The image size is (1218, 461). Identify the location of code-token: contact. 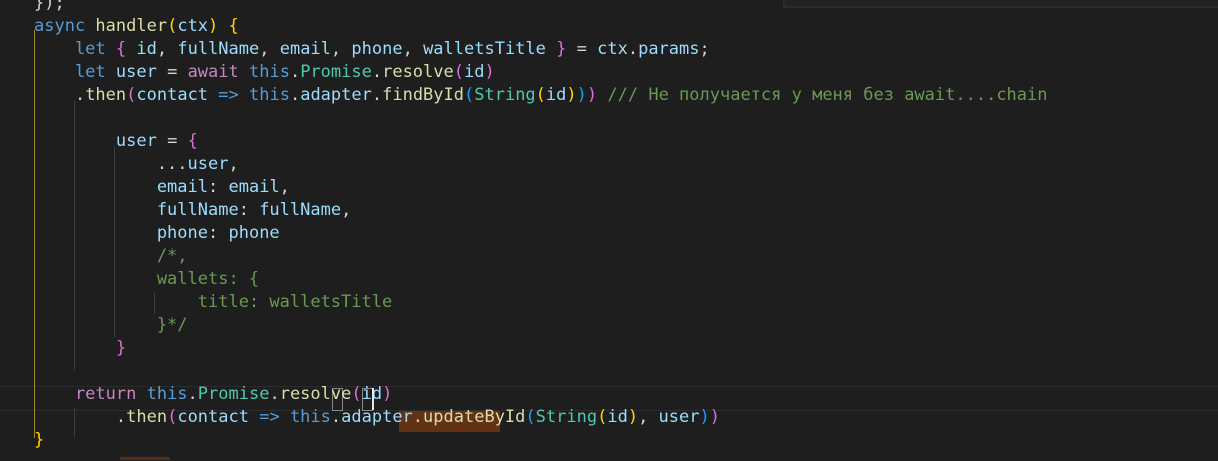
(172, 95).